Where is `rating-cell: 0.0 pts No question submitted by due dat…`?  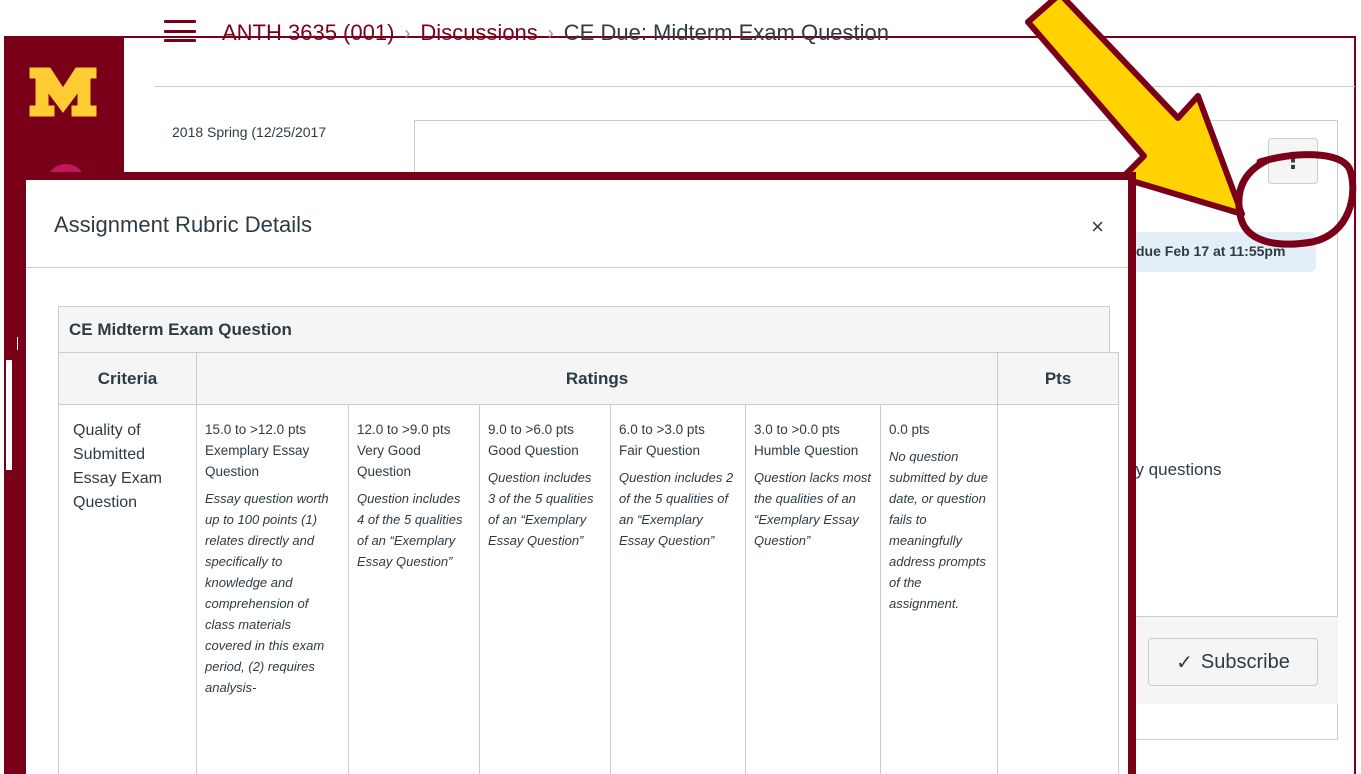 rating-cell: 0.0 pts No question submitted by due dat… is located at coordinates (939, 589).